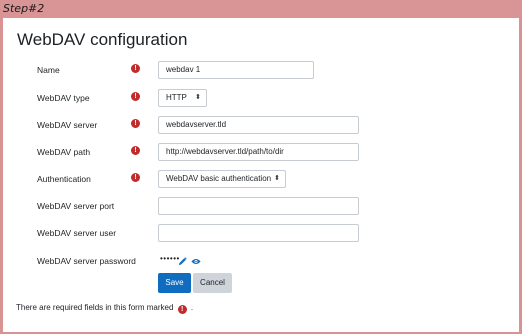  What do you see at coordinates (77, 233) in the screenshot?
I see `user-label: WebDAV server user` at bounding box center [77, 233].